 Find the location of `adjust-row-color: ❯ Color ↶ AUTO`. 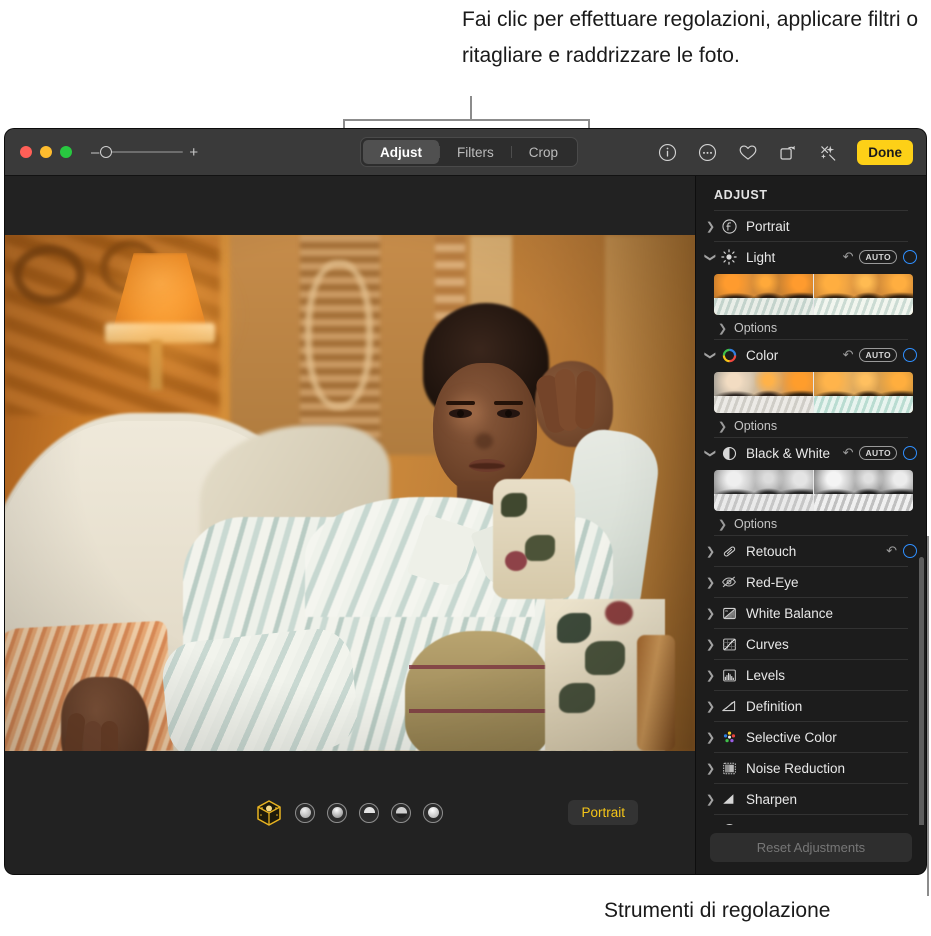

adjust-row-color: ❯ Color ↶ AUTO is located at coordinates (811, 355).